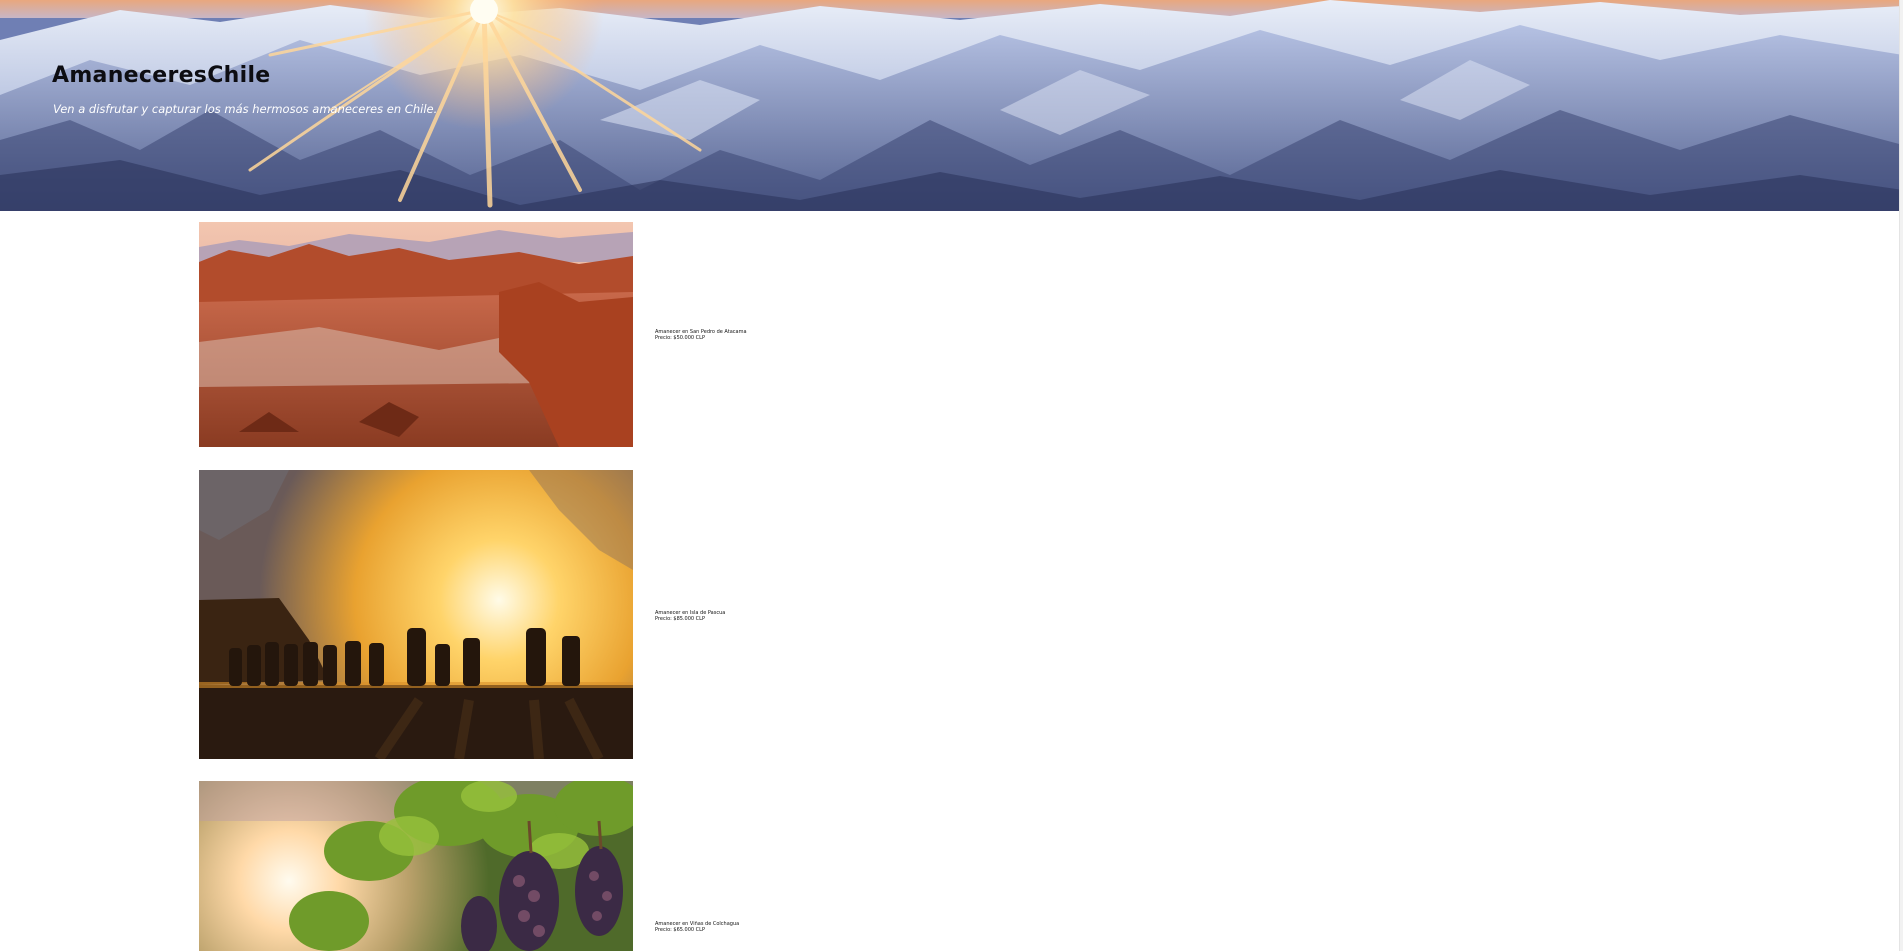 The width and height of the screenshot is (1903, 951). I want to click on scrollbar-track, so click(1901, 475).